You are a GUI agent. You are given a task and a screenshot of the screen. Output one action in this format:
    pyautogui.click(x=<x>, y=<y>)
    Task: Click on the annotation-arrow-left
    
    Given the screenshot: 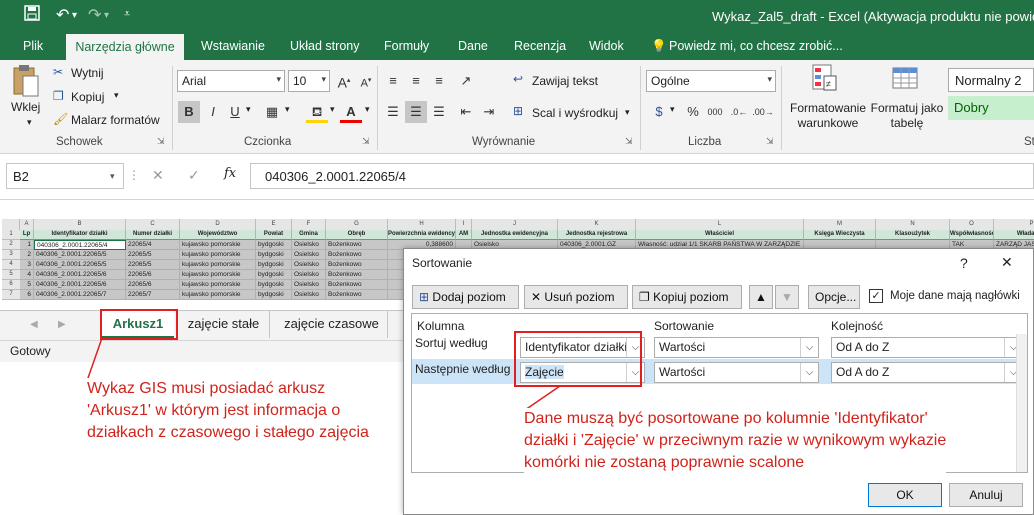 What is the action you would take?
    pyautogui.click(x=95, y=358)
    